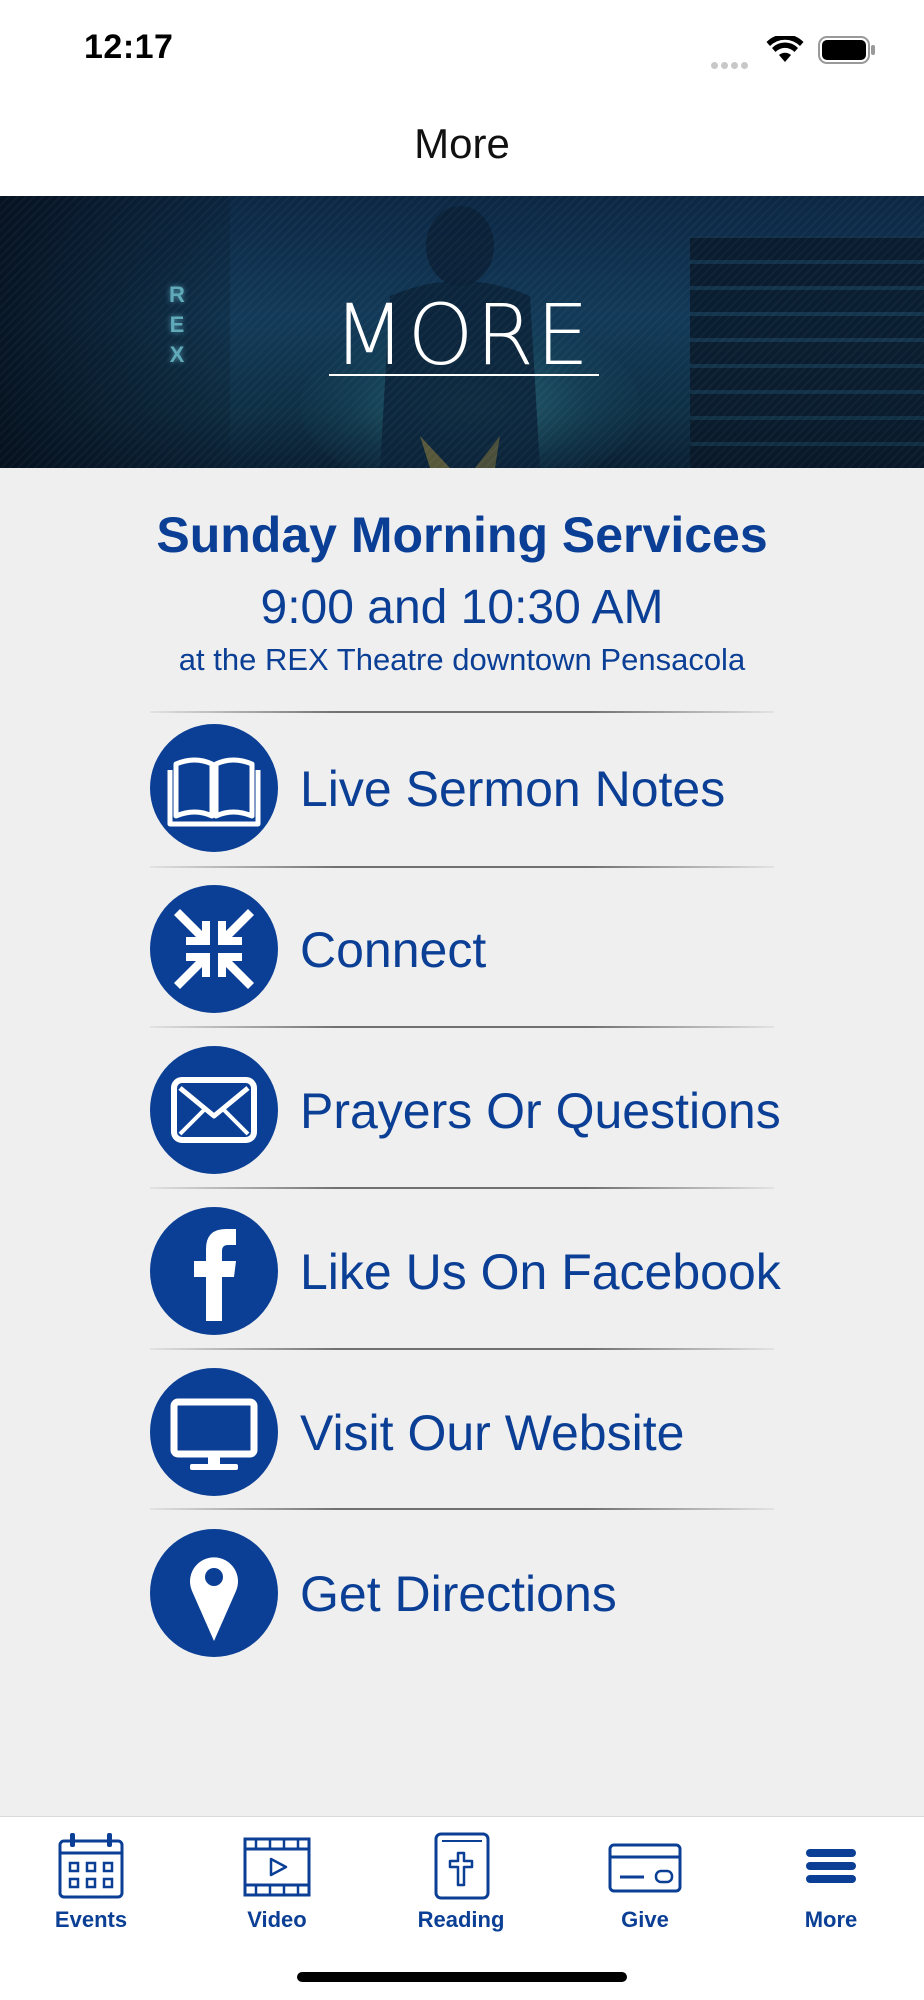 This screenshot has height=2000, width=924. I want to click on services-time: 9:00 and 10:30 AM, so click(462, 607).